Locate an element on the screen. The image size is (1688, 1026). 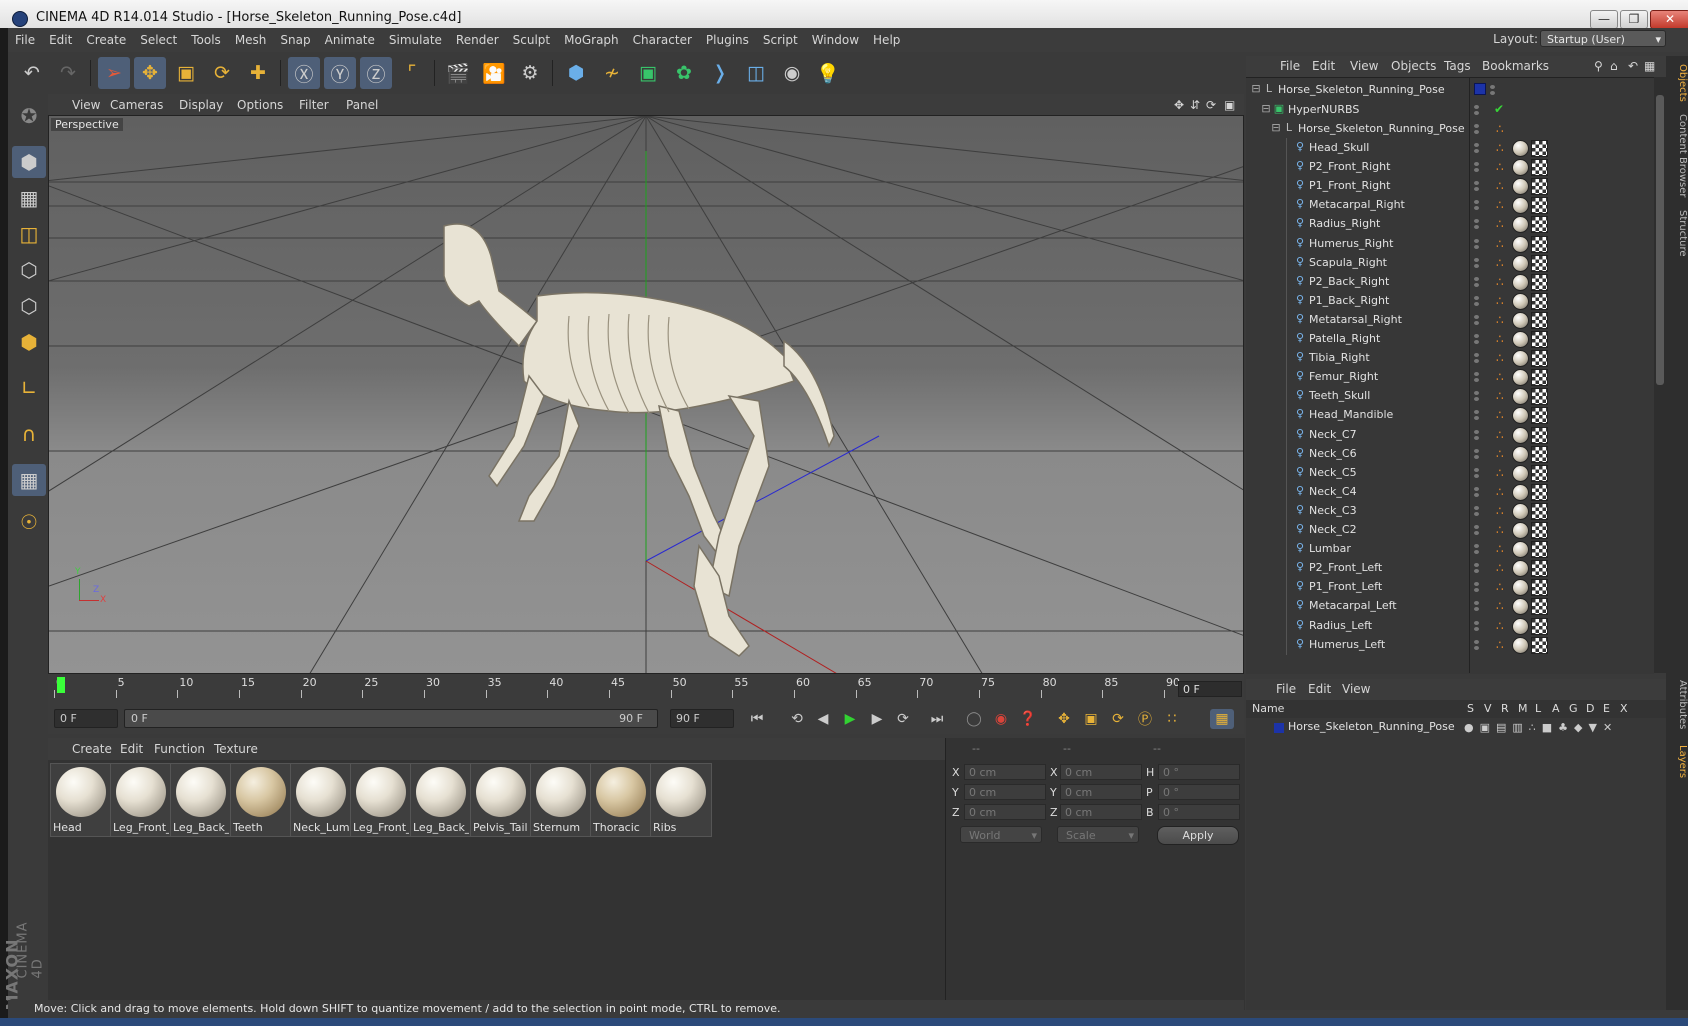
end-frame-field: 90 F is located at coordinates (702, 718).